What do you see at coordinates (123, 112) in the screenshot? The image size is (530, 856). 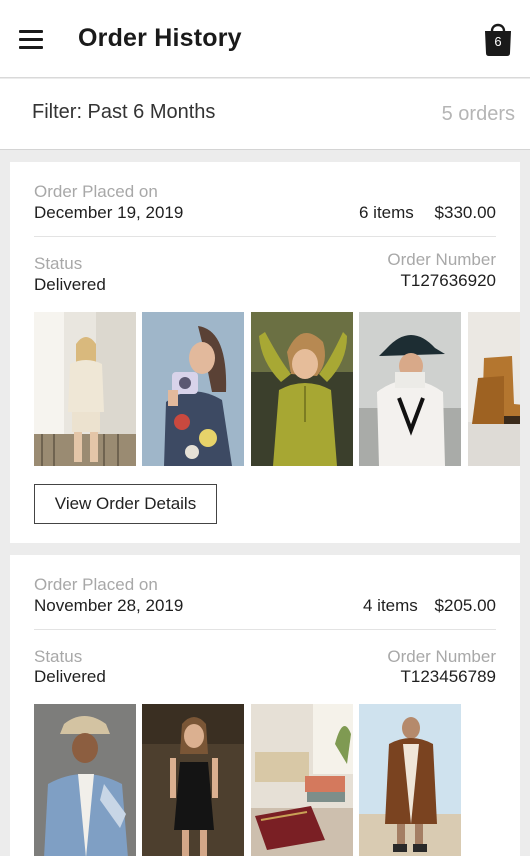 I see `filter-dropdown: Filter: Past 6 Months` at bounding box center [123, 112].